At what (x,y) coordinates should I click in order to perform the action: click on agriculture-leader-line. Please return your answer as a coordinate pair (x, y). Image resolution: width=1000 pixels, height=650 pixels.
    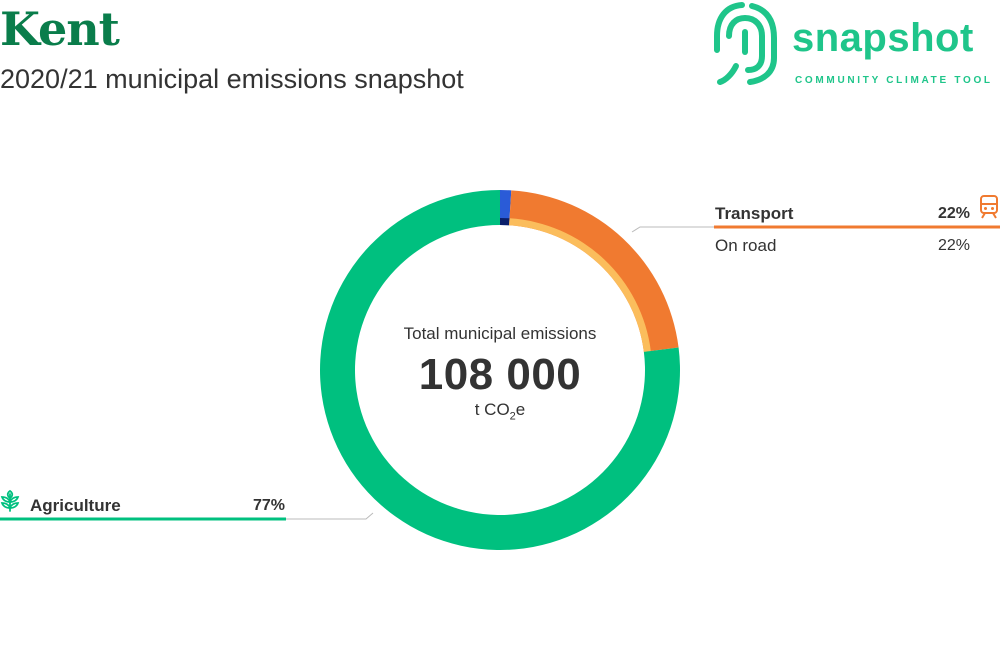
    Looking at the image, I should click on (330, 516).